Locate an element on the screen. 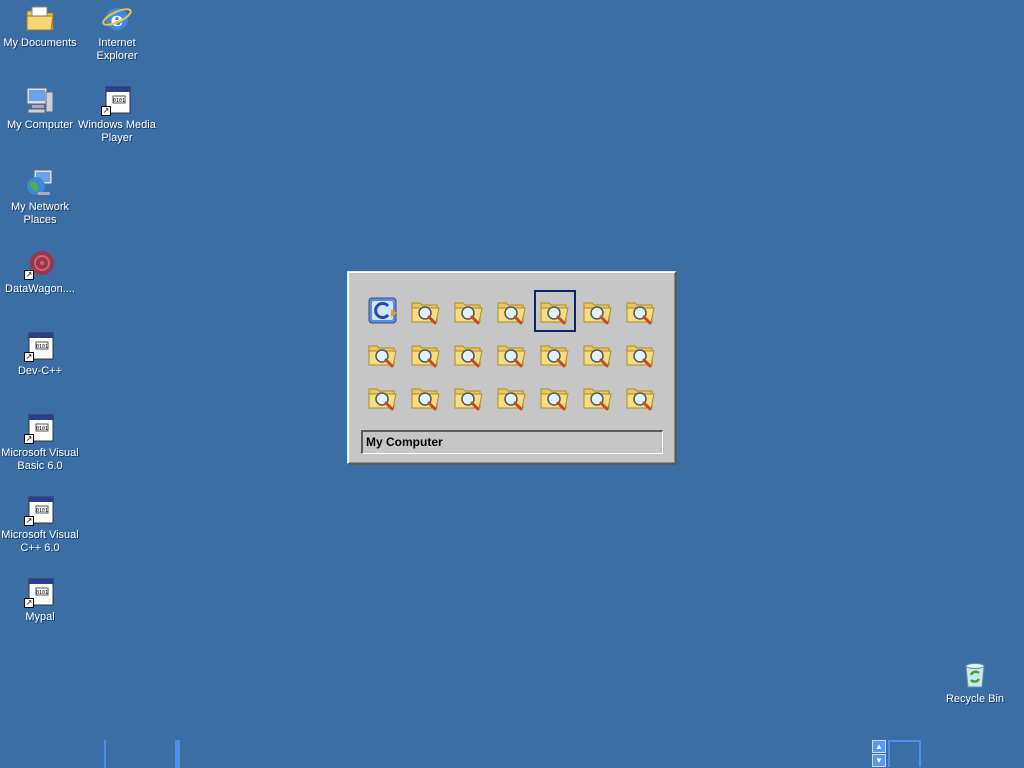 The height and width of the screenshot is (768, 1024). desktop-icon-label: Microsoft Visual Basic 6.0 is located at coordinates (40, 459).